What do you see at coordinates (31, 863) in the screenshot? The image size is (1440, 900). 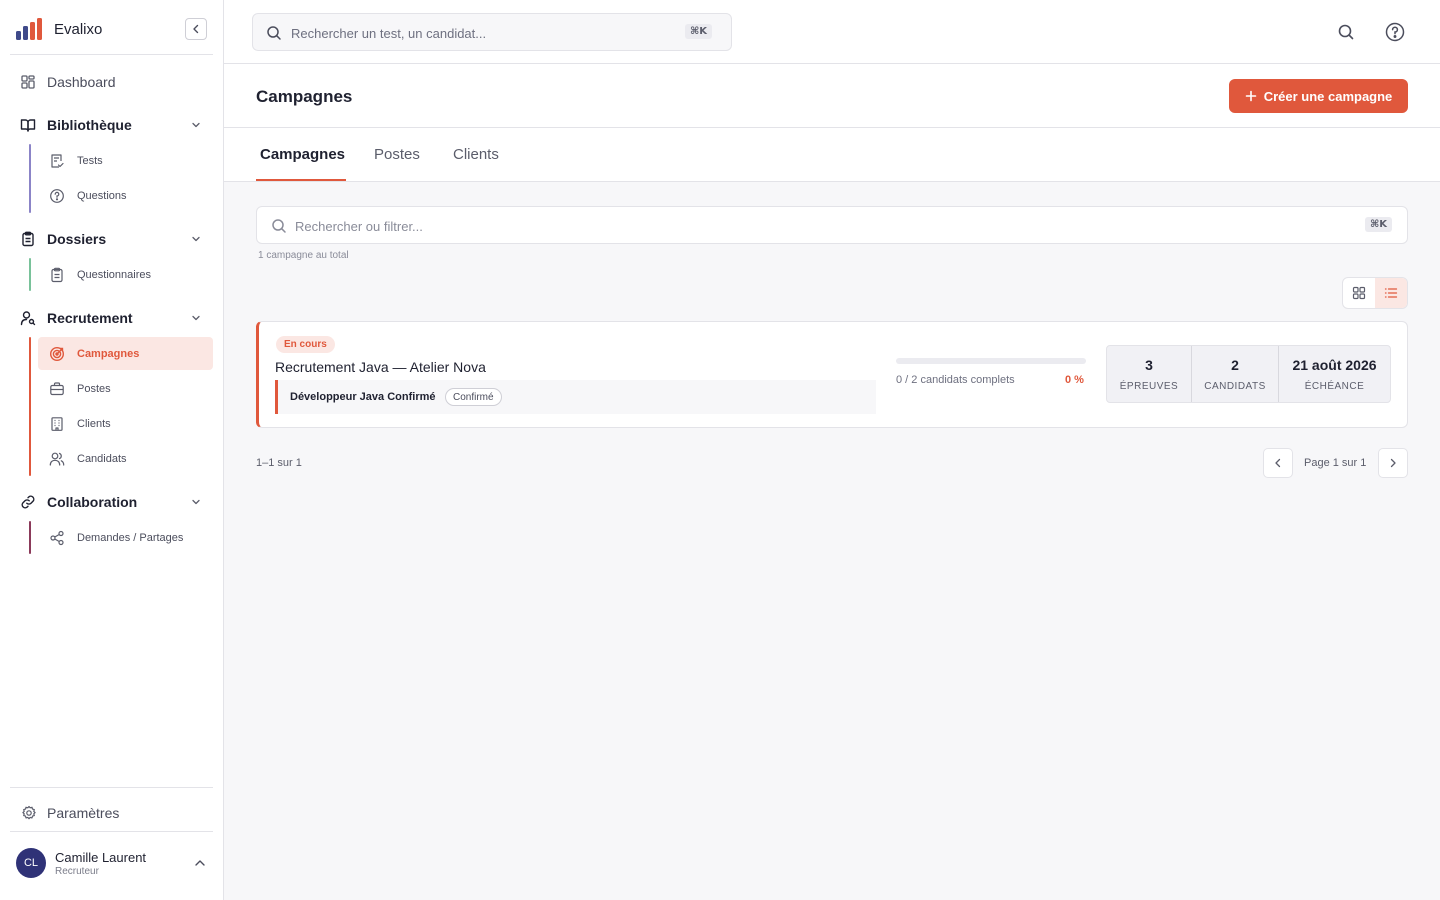 I see `avatar: CL` at bounding box center [31, 863].